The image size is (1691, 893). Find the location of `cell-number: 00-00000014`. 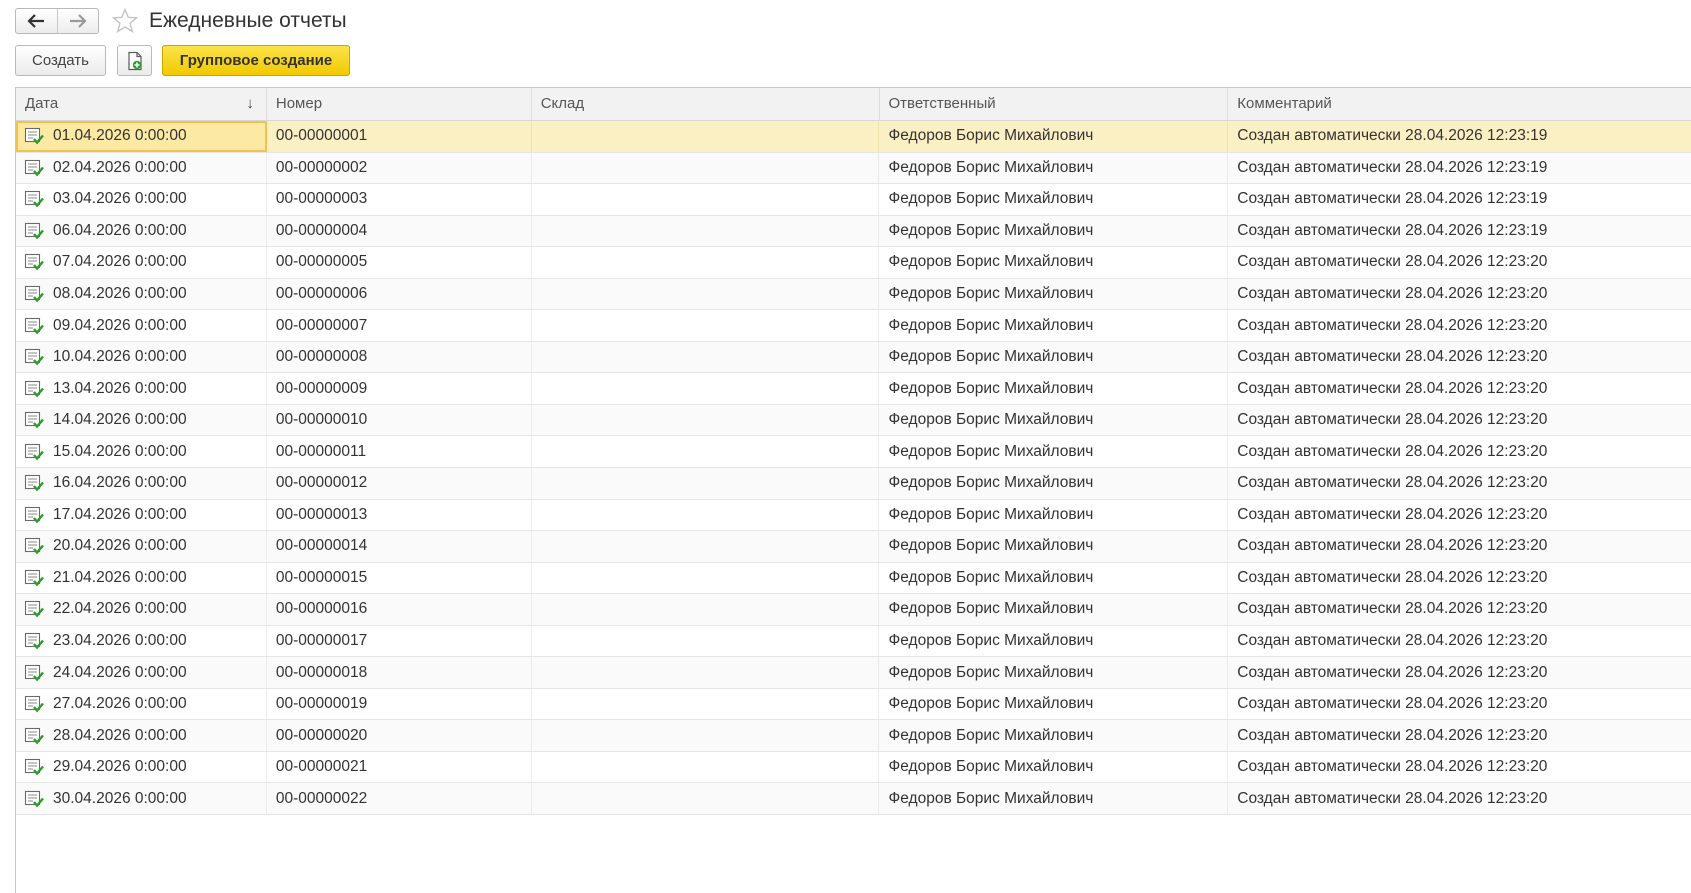

cell-number: 00-00000014 is located at coordinates (399, 546).